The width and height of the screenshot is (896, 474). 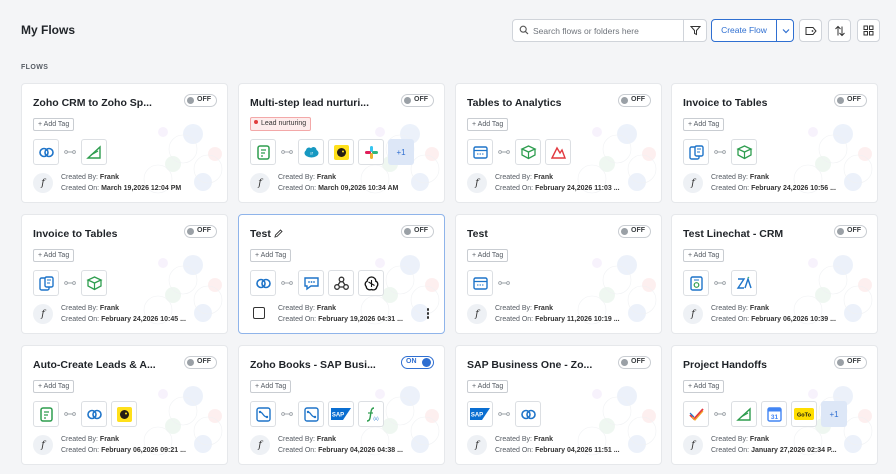 What do you see at coordinates (744, 283) in the screenshot?
I see `zoho-crm-za-icon` at bounding box center [744, 283].